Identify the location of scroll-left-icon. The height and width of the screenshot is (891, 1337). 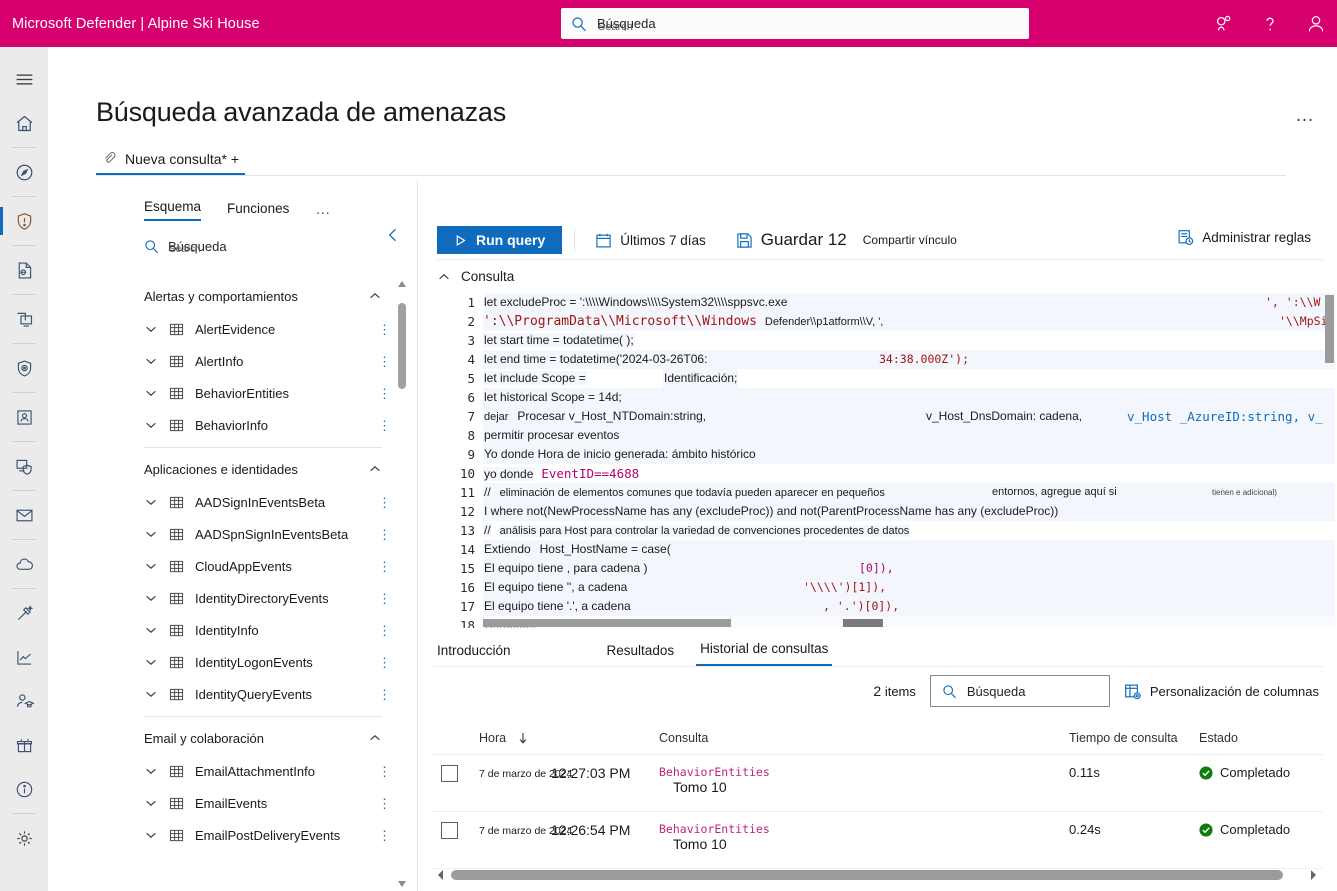
(441, 875).